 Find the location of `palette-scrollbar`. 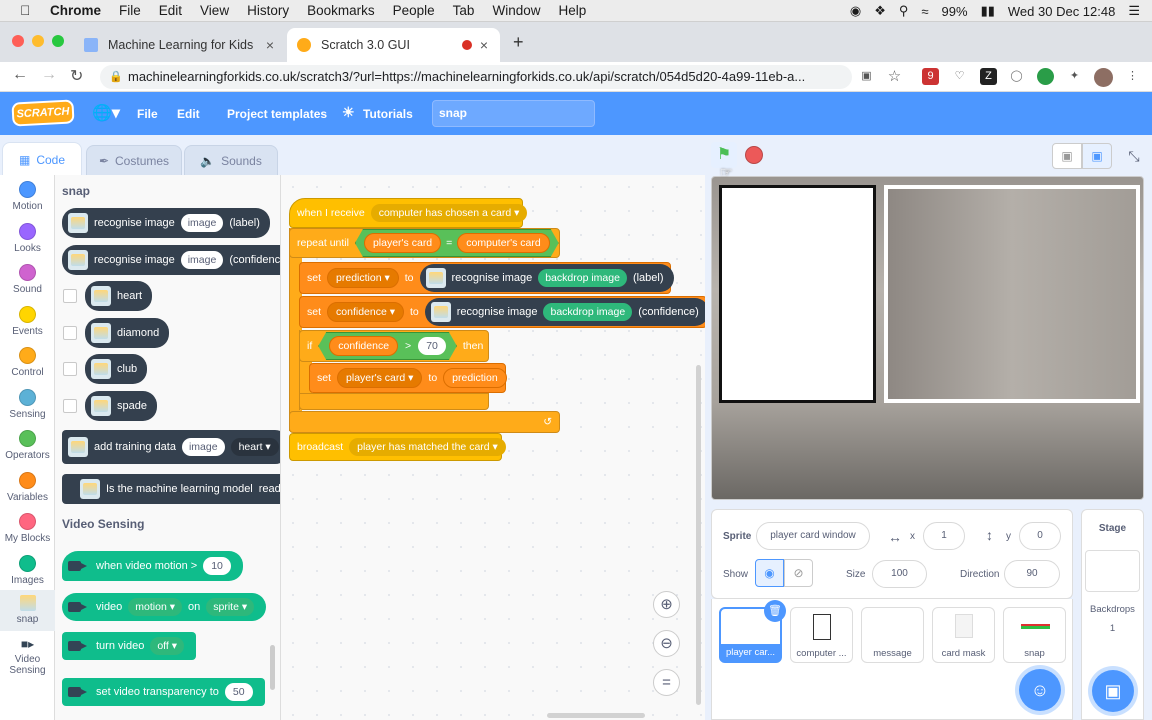

palette-scrollbar is located at coordinates (272, 667).